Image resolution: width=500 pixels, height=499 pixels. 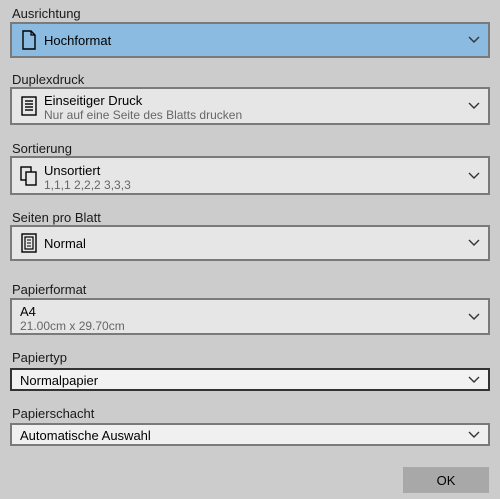 I want to click on collation-label: Sortierung, so click(x=42, y=148).